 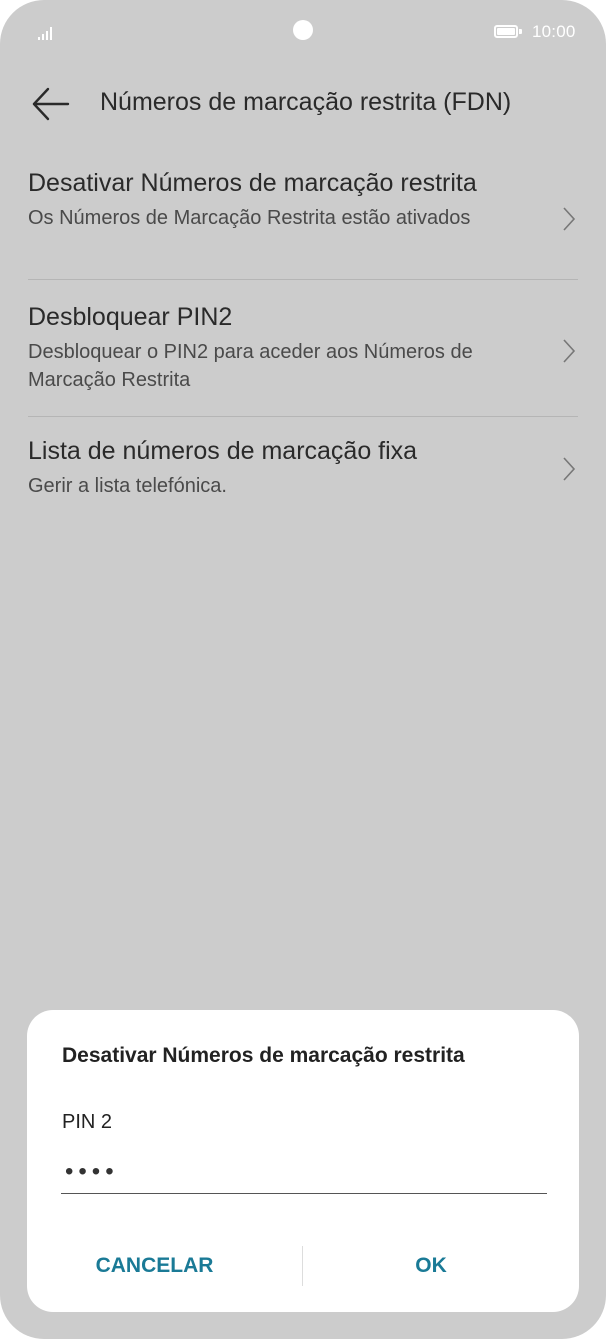 What do you see at coordinates (252, 183) in the screenshot?
I see `list-item-title: Desativar Números de marcação restrita` at bounding box center [252, 183].